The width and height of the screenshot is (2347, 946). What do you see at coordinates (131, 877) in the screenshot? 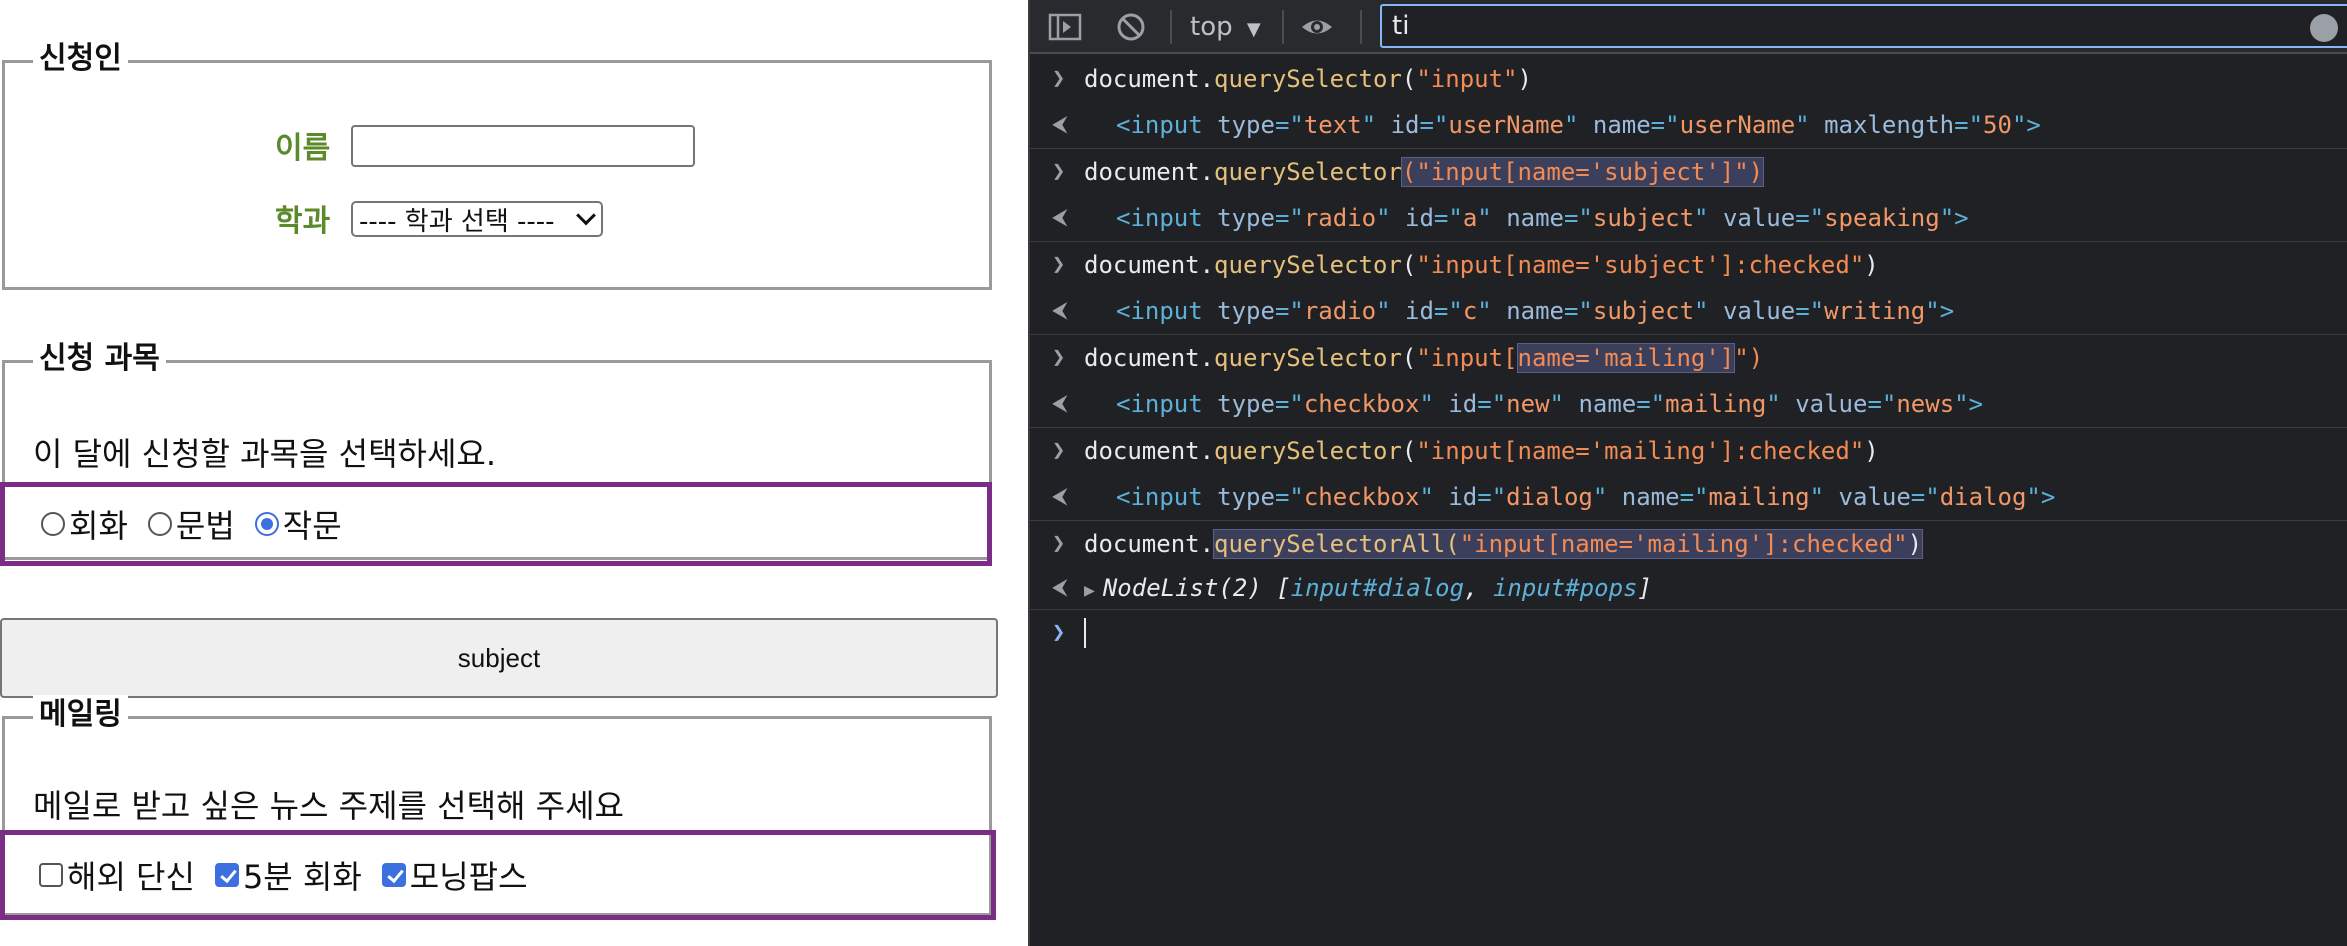
I see `mailing-option-label: 해외 단신` at bounding box center [131, 877].